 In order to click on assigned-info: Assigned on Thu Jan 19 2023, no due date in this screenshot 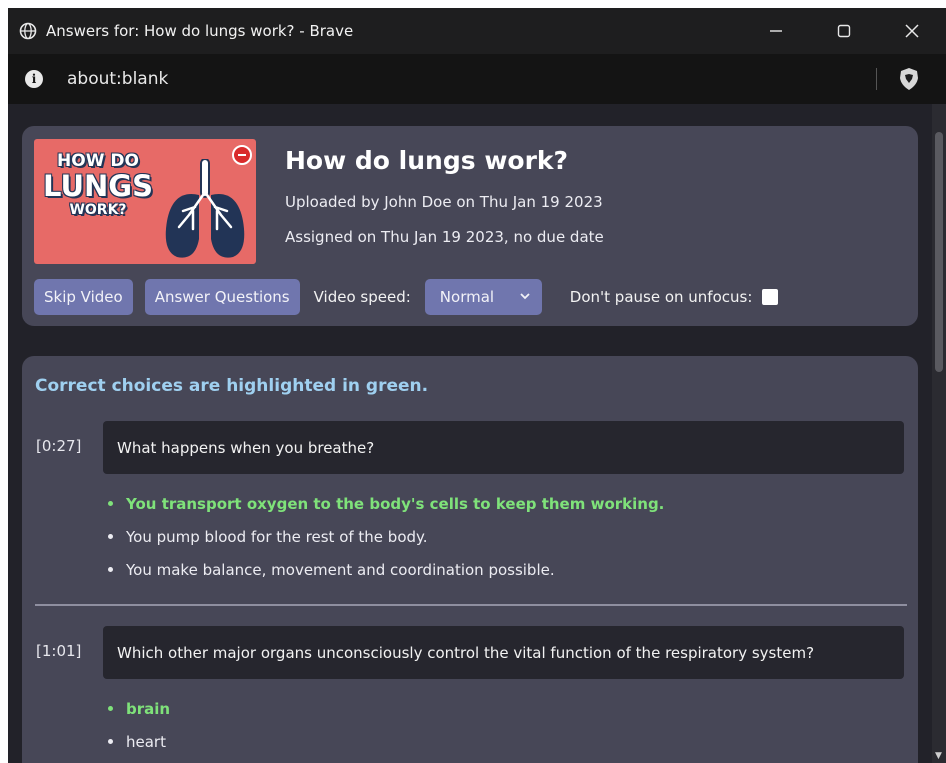, I will do `click(444, 237)`.